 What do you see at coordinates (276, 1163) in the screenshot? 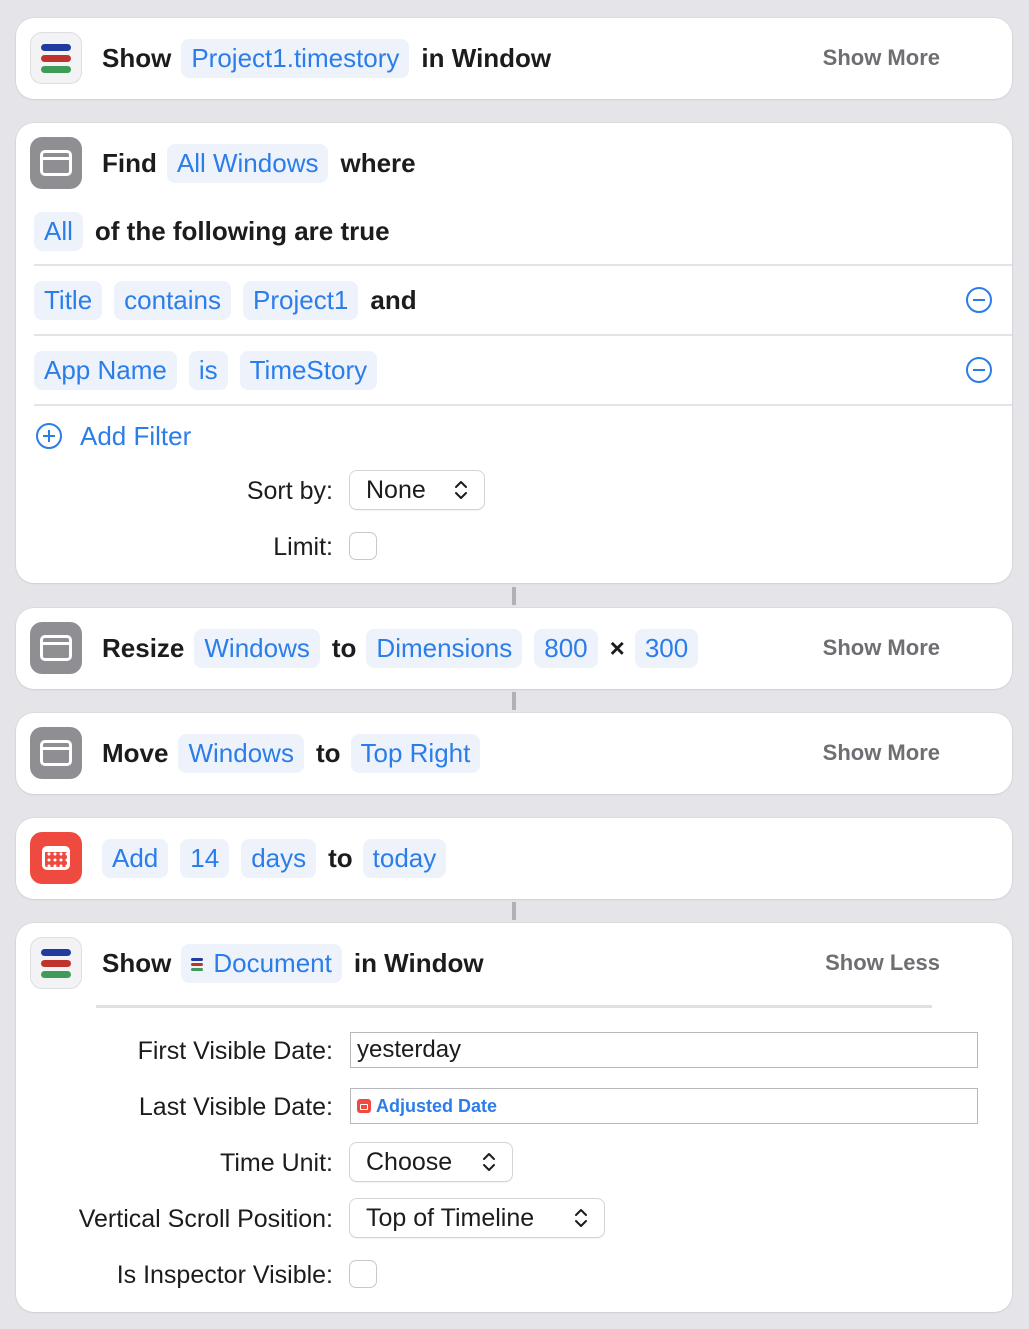
I see `time-unit-label: Time Unit:` at bounding box center [276, 1163].